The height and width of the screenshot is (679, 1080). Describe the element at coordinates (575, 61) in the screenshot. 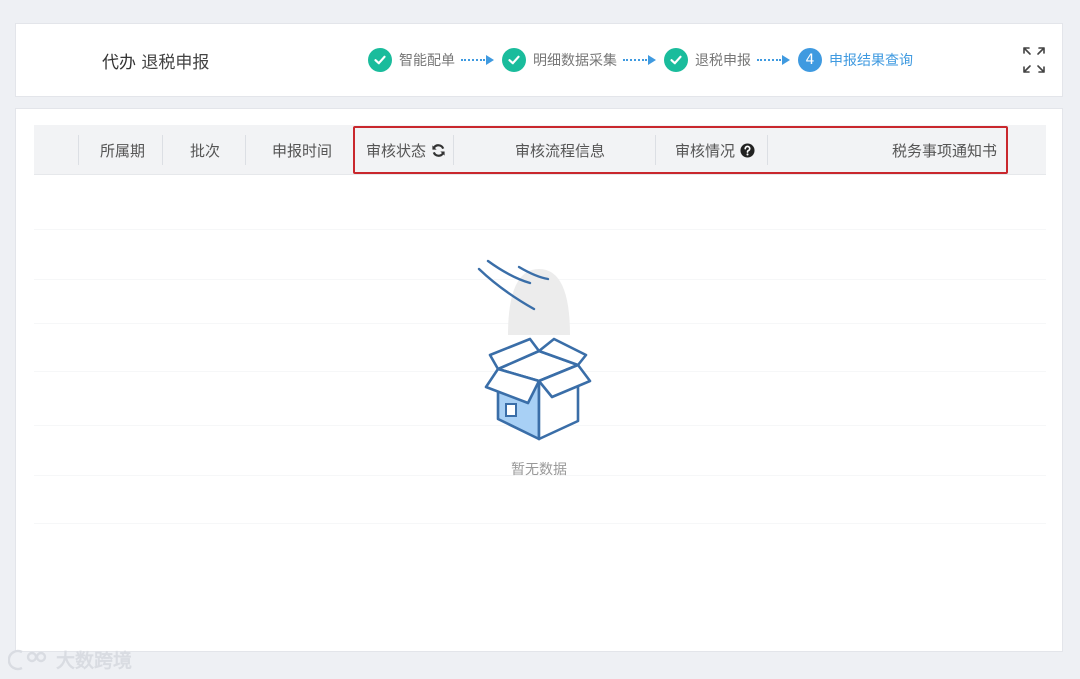

I see `step-label: 明细数据采集` at that location.